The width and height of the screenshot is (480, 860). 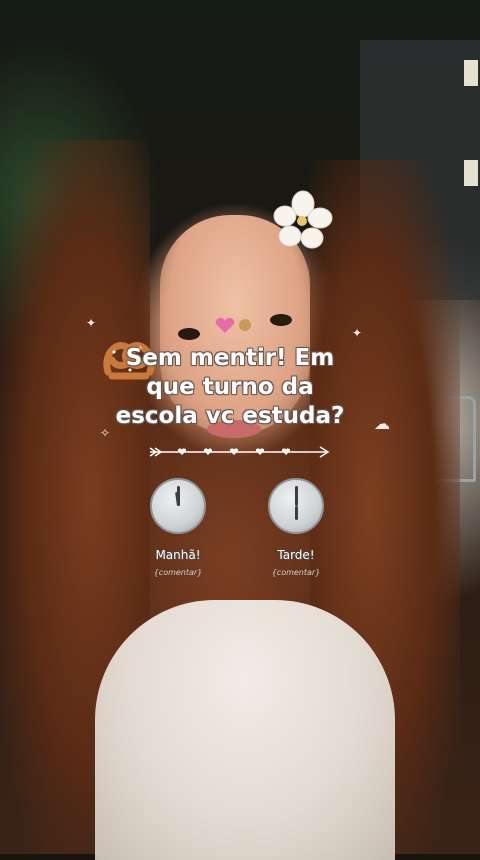 What do you see at coordinates (239, 452) in the screenshot?
I see `heart-divider-arrow` at bounding box center [239, 452].